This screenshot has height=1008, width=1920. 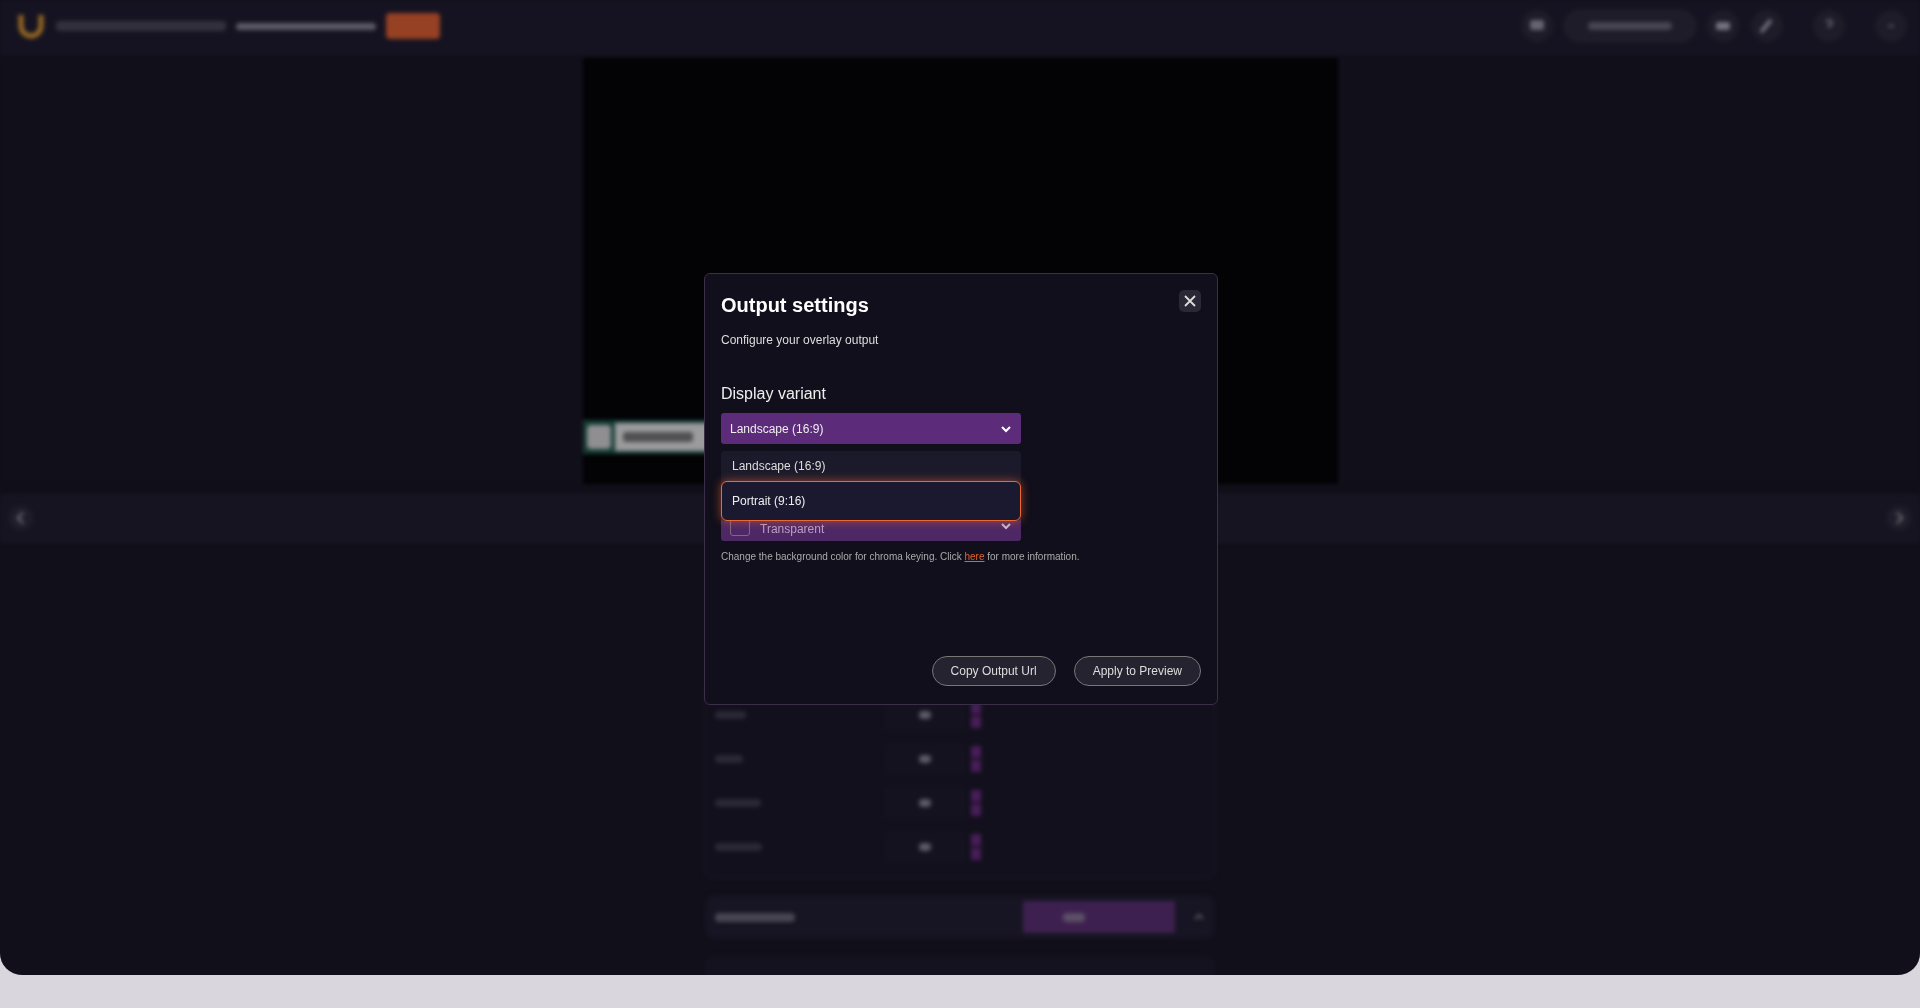 I want to click on close-icon, so click(x=1190, y=301).